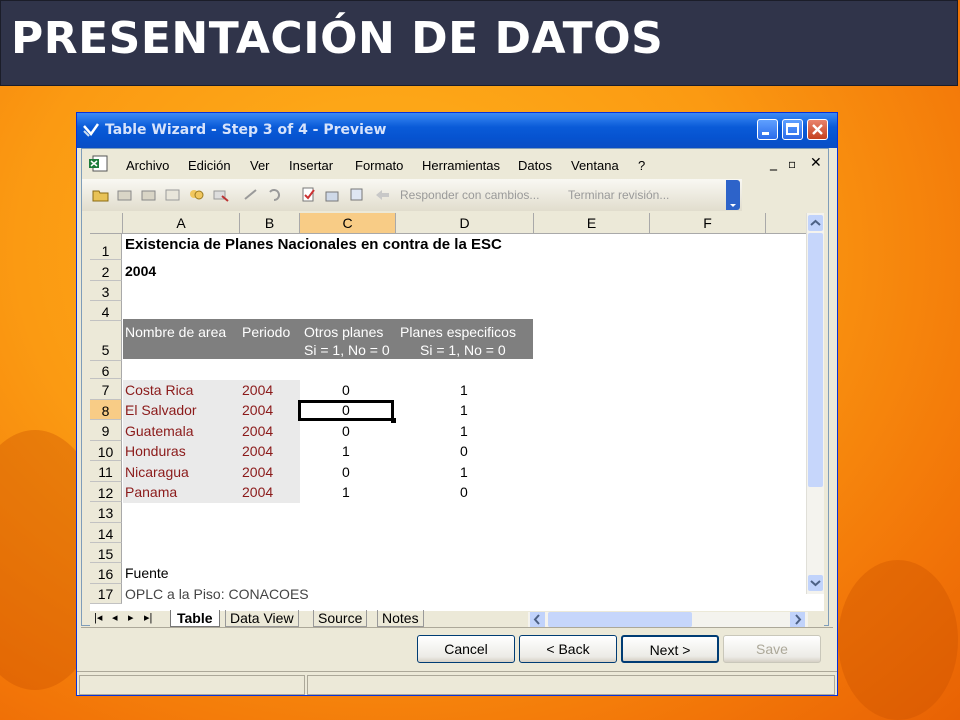 The image size is (960, 720). Describe the element at coordinates (99, 164) in the screenshot. I see `excel-doc-icon` at that location.